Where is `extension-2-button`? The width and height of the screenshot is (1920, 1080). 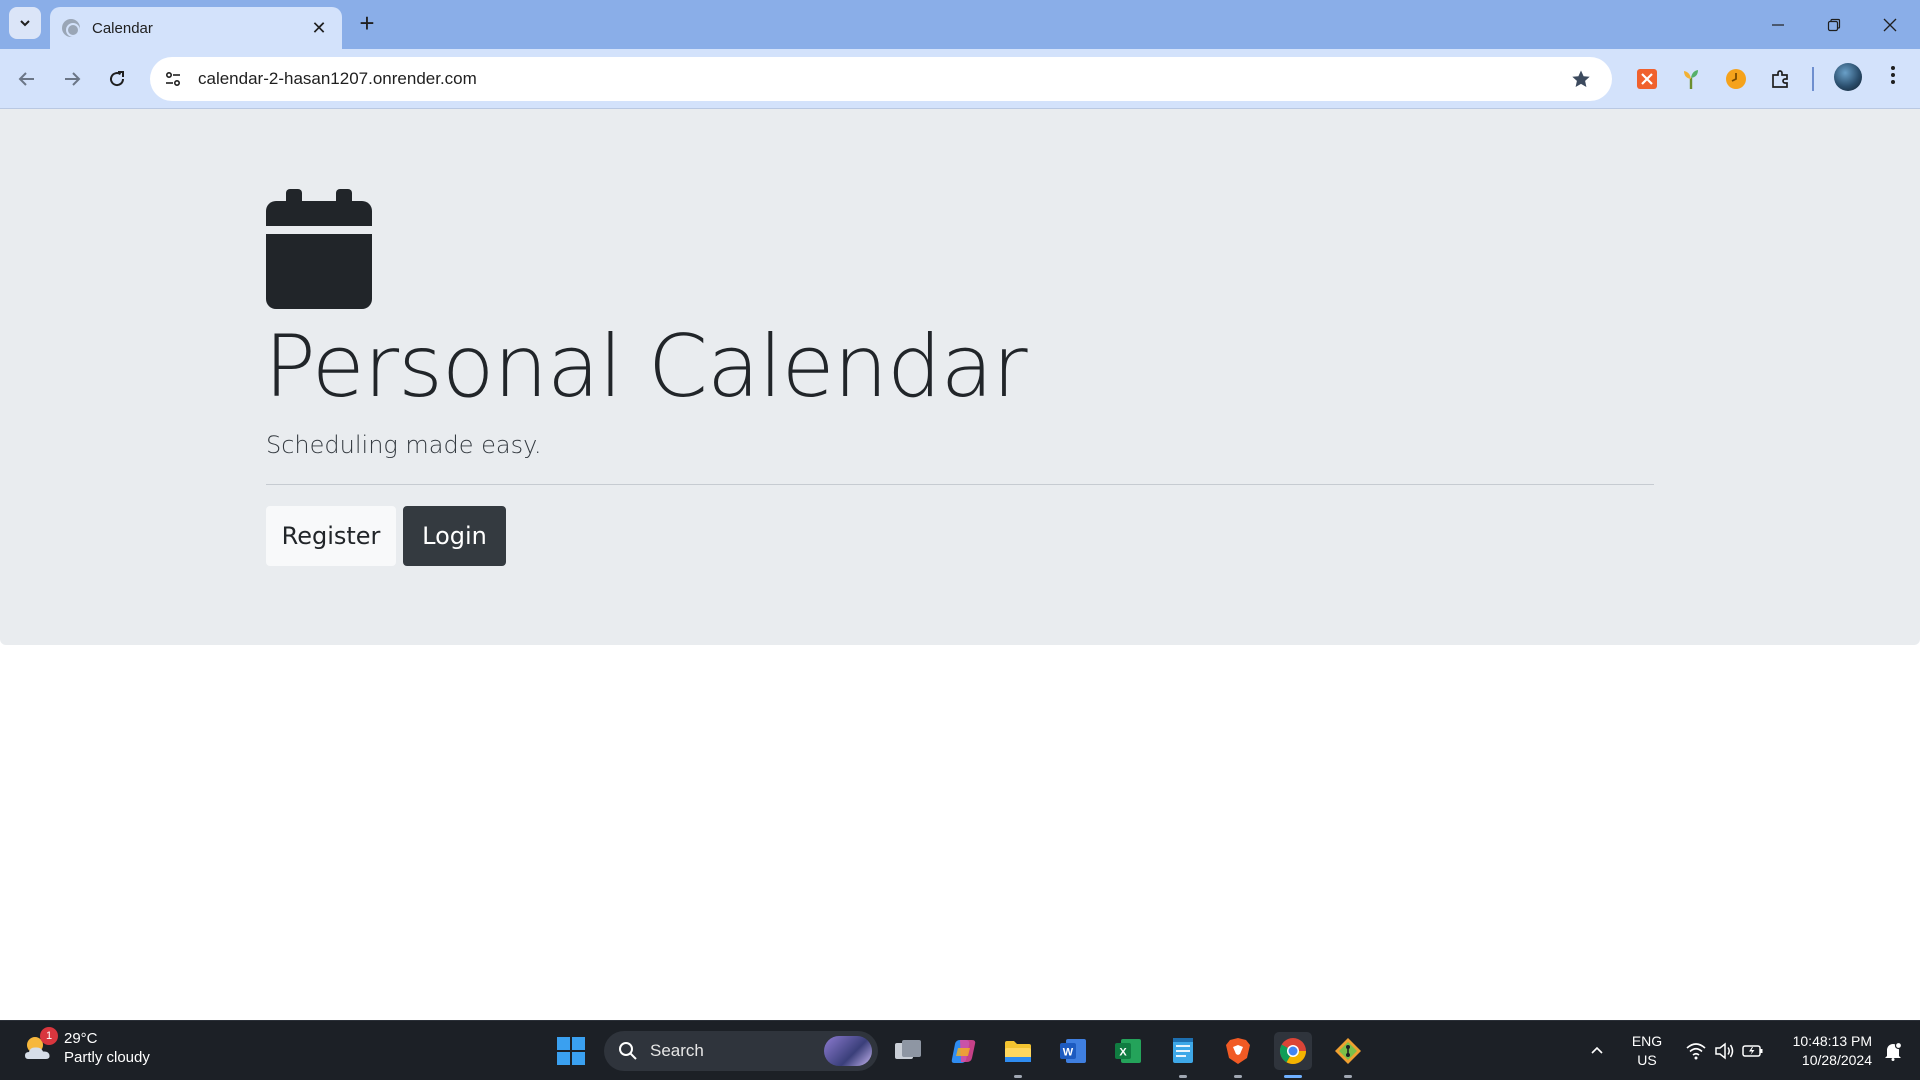 extension-2-button is located at coordinates (1691, 79).